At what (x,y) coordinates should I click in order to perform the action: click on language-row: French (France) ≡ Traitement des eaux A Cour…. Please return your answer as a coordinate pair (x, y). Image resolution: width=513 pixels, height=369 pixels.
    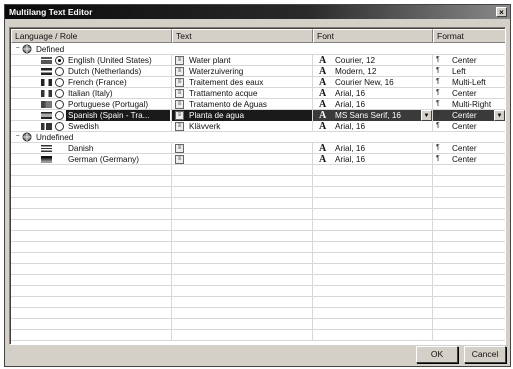
    Looking at the image, I should click on (258, 82).